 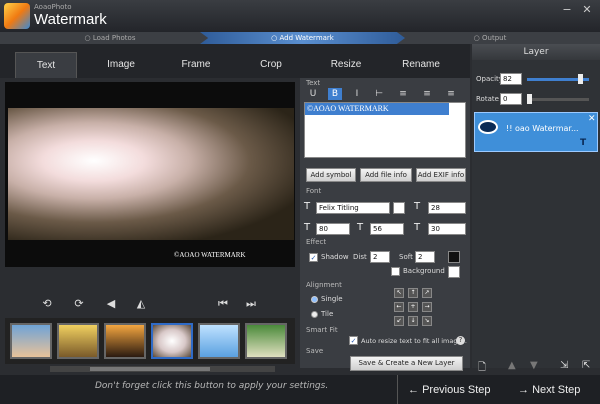 I want to click on tile-radio, so click(x=314, y=314).